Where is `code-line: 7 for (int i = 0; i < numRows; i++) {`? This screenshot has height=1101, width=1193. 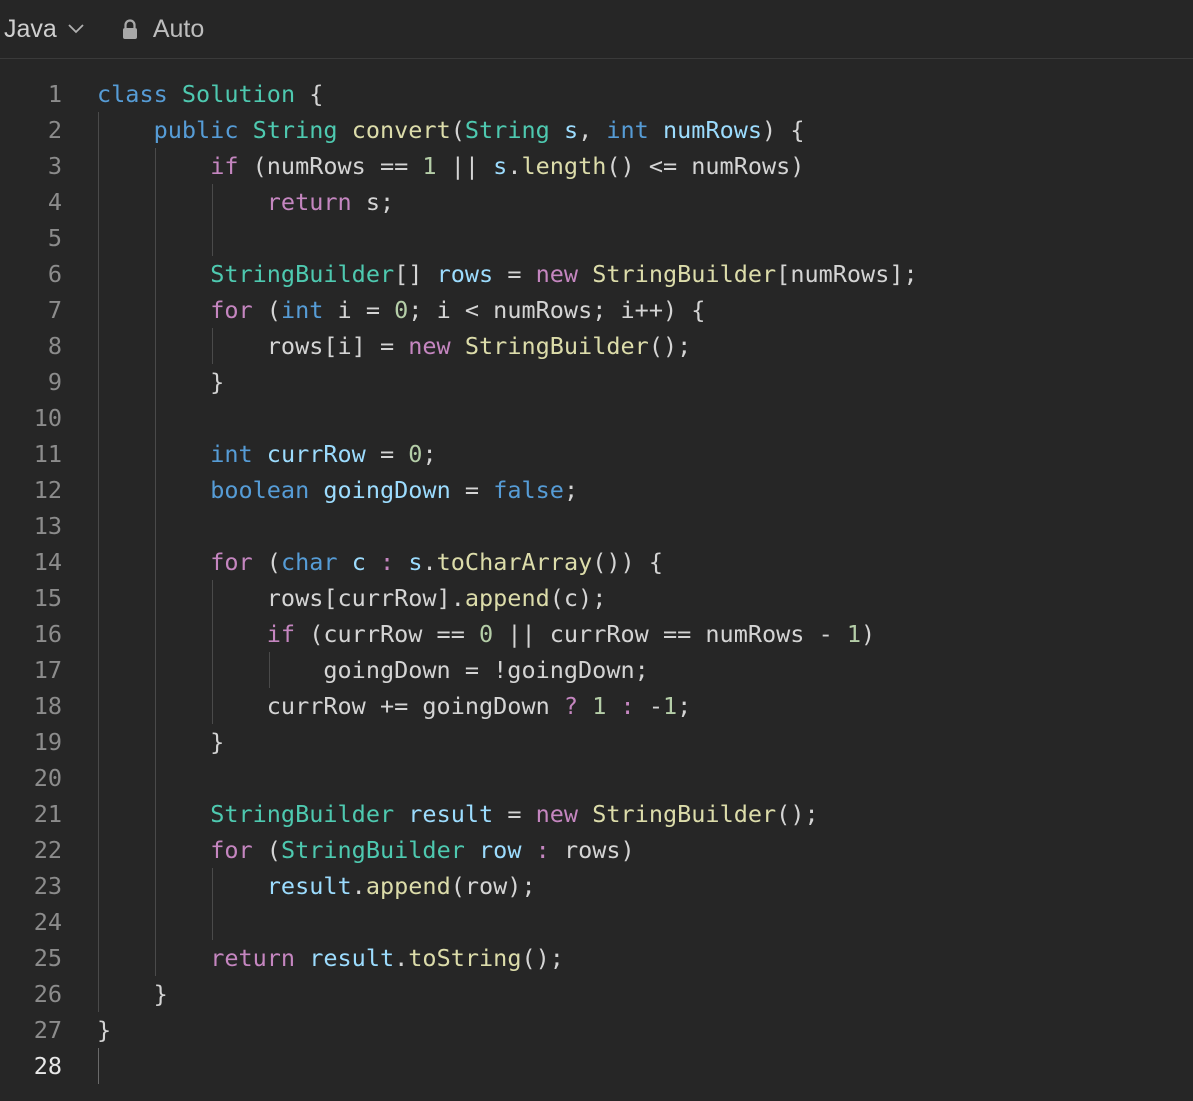
code-line: 7 for (int i = 0; i < numRows; i++) { is located at coordinates (596, 310).